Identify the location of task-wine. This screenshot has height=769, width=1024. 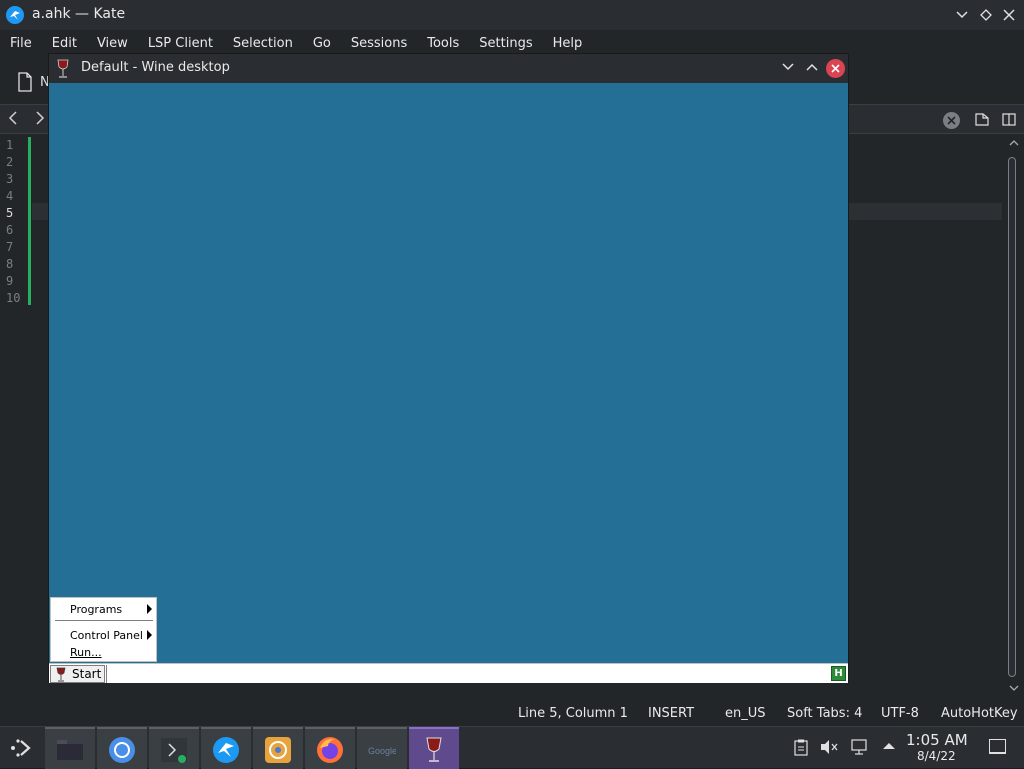
(434, 748).